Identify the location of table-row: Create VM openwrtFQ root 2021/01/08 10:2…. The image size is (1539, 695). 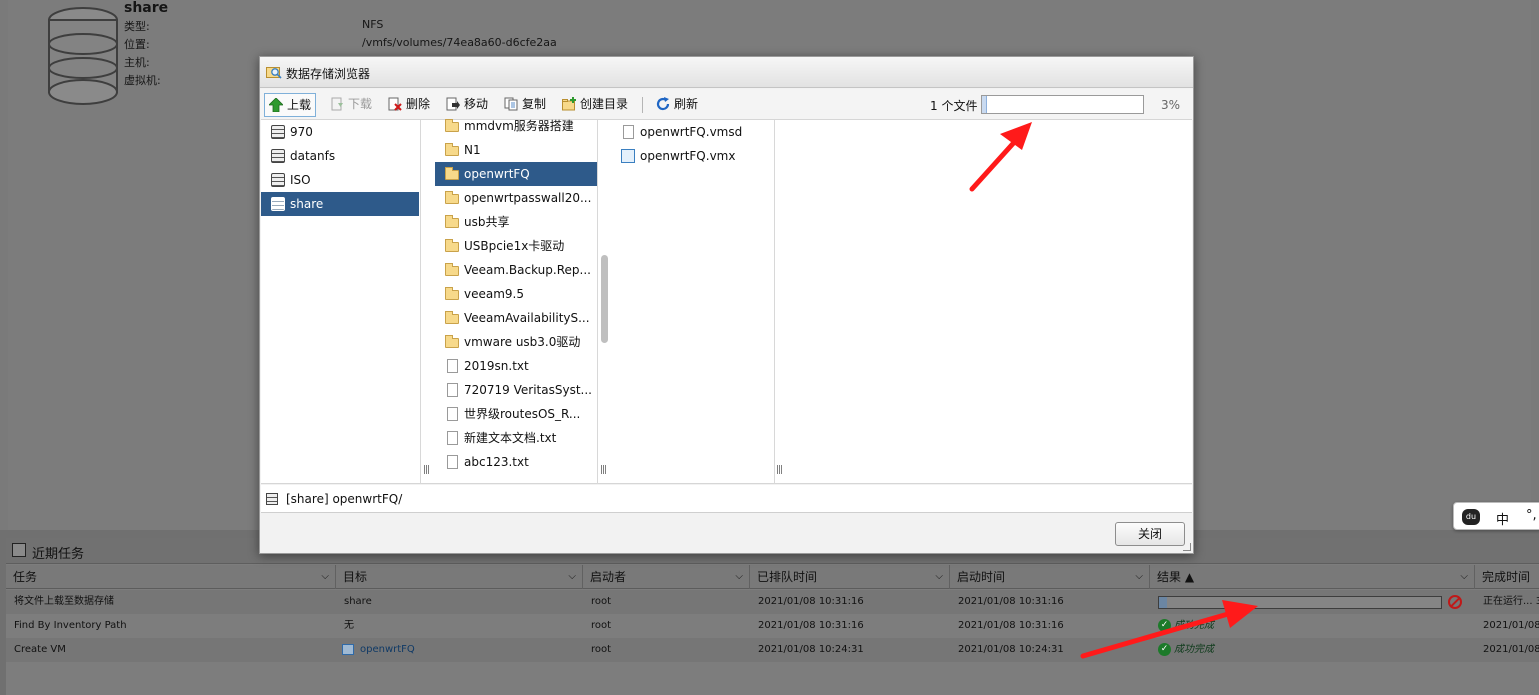
(772, 650).